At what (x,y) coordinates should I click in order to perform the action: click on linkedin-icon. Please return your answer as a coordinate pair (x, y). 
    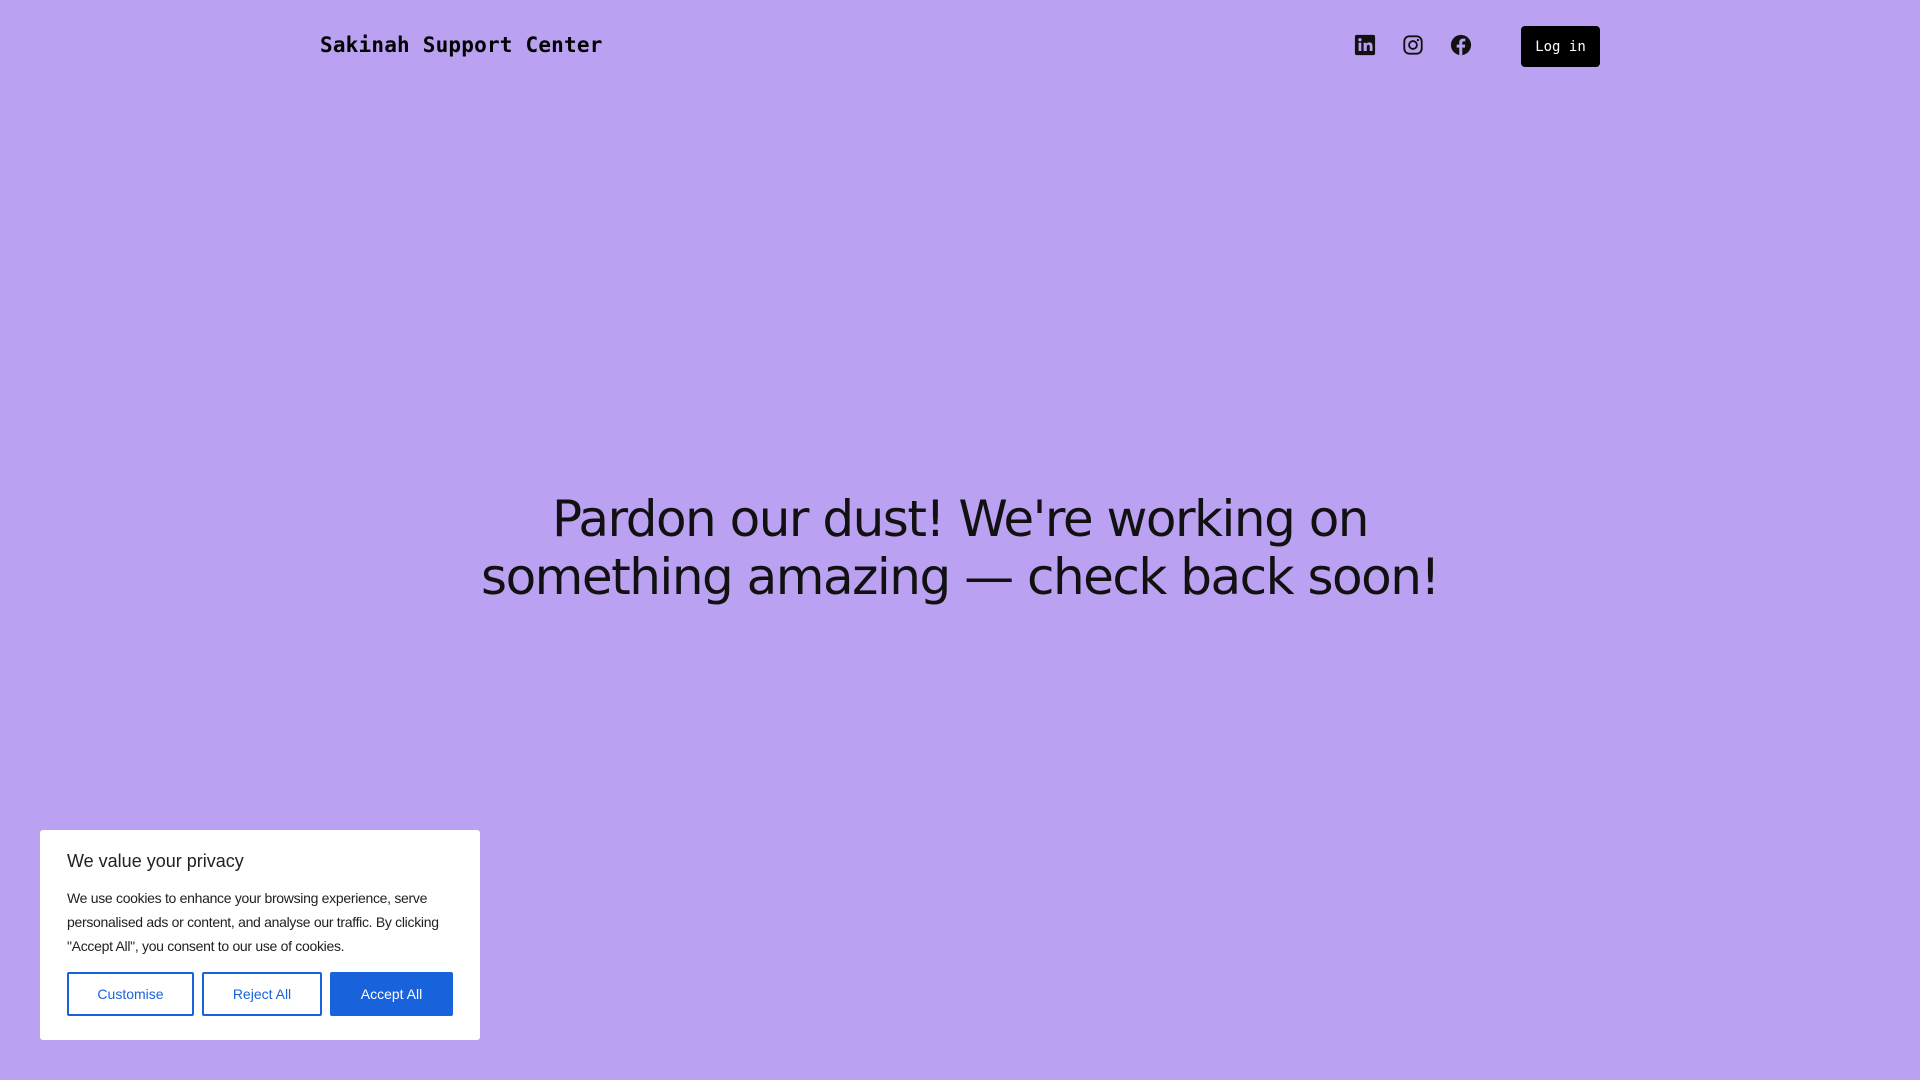
    Looking at the image, I should click on (1365, 45).